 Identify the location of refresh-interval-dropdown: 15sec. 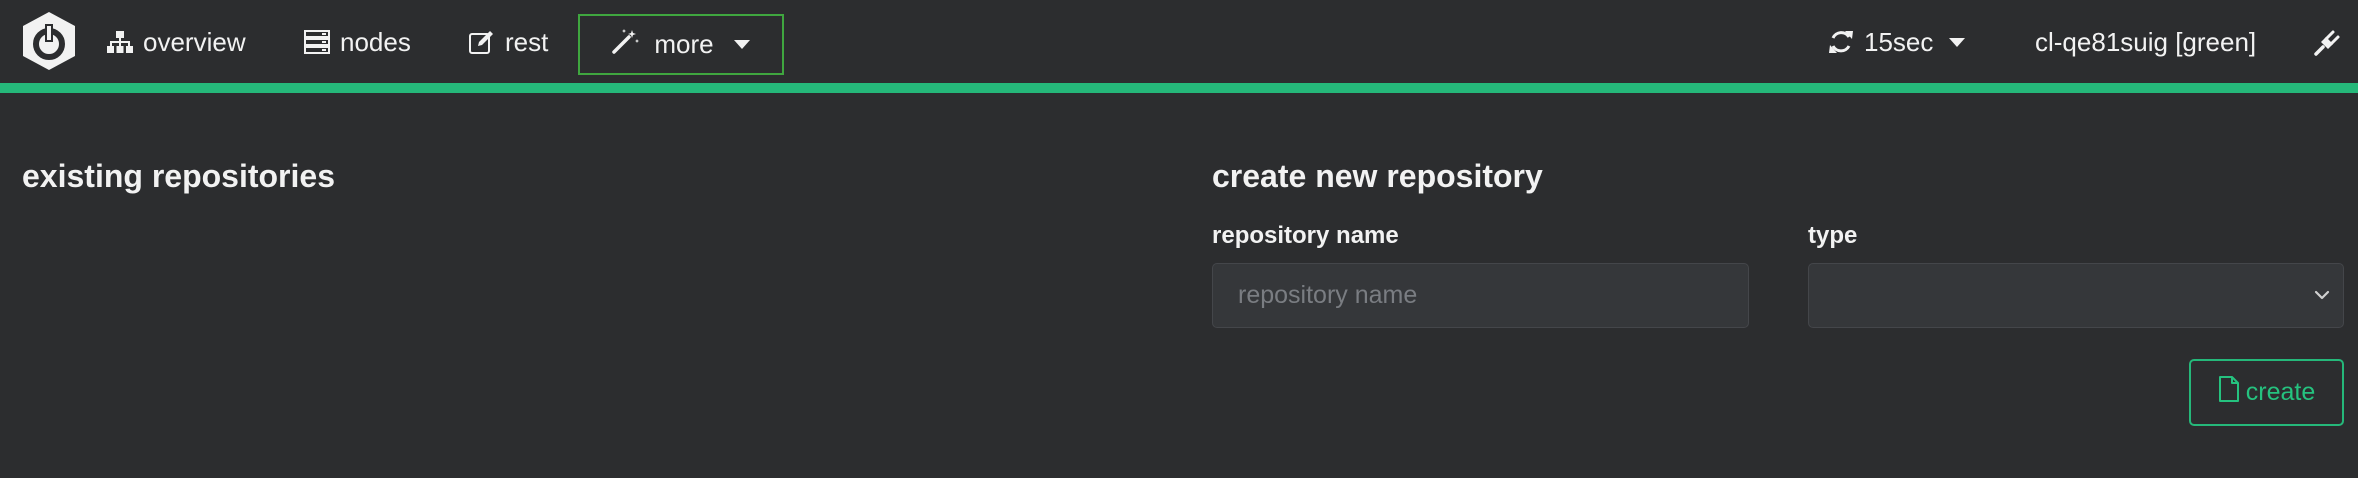
(1897, 42).